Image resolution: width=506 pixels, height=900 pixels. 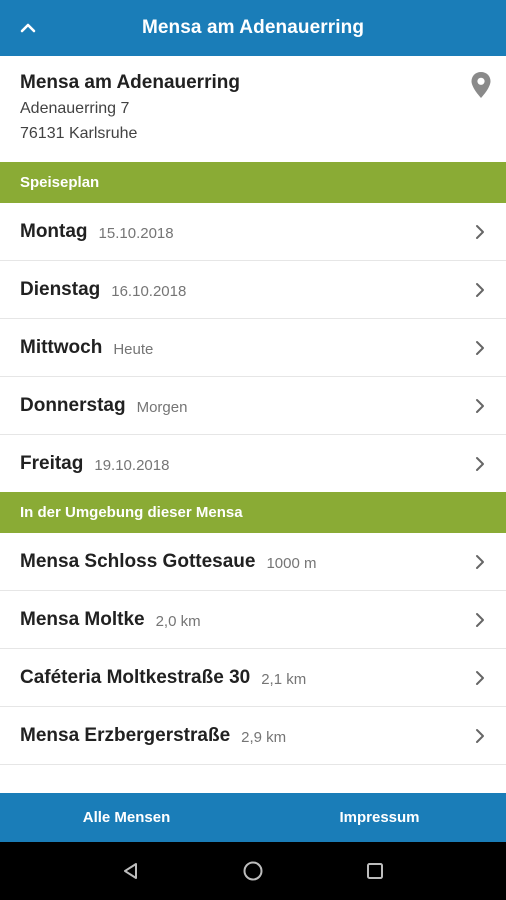 What do you see at coordinates (162, 407) in the screenshot?
I see `day-date: Morgen` at bounding box center [162, 407].